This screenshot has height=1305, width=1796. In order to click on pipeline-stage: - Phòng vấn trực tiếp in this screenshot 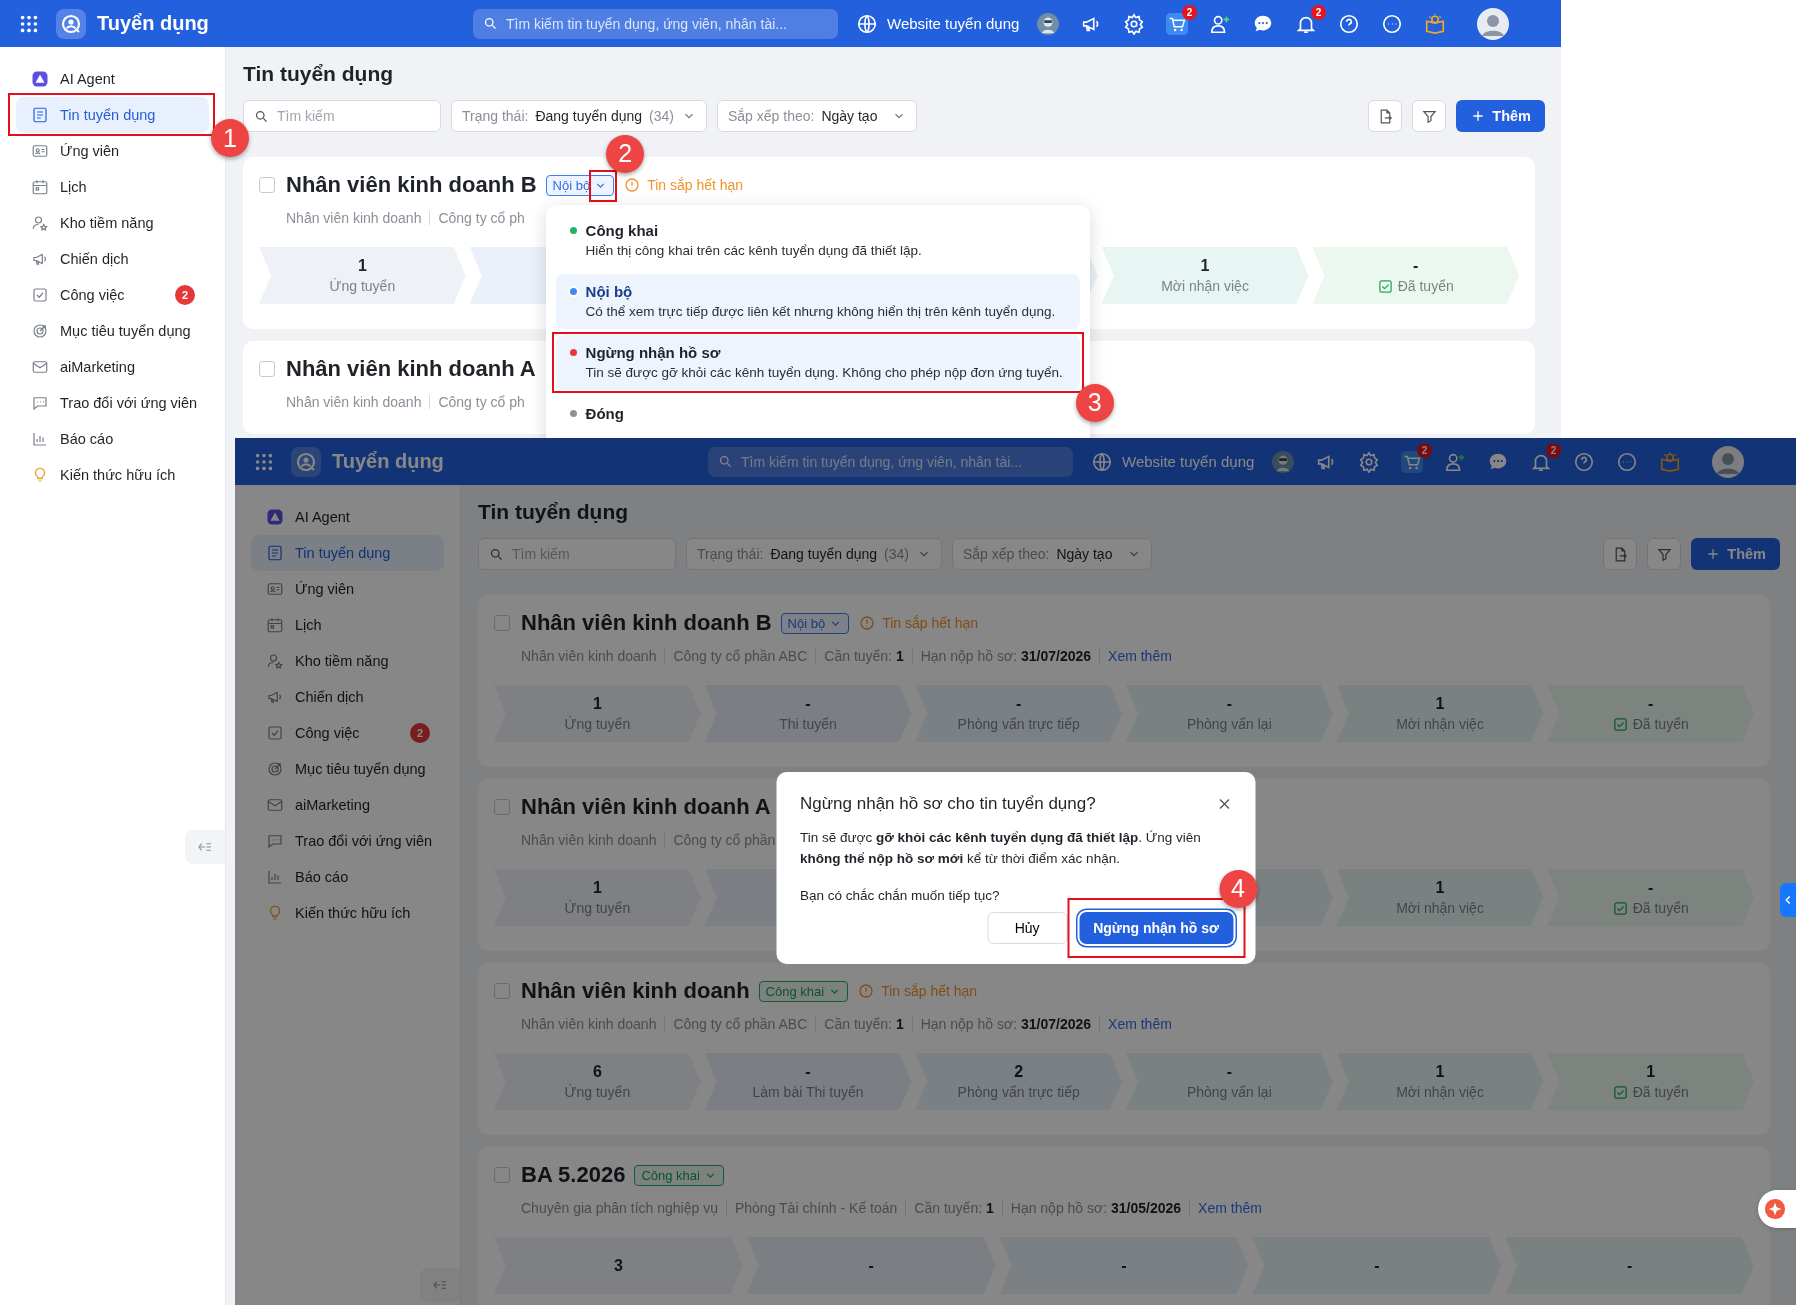, I will do `click(1018, 713)`.